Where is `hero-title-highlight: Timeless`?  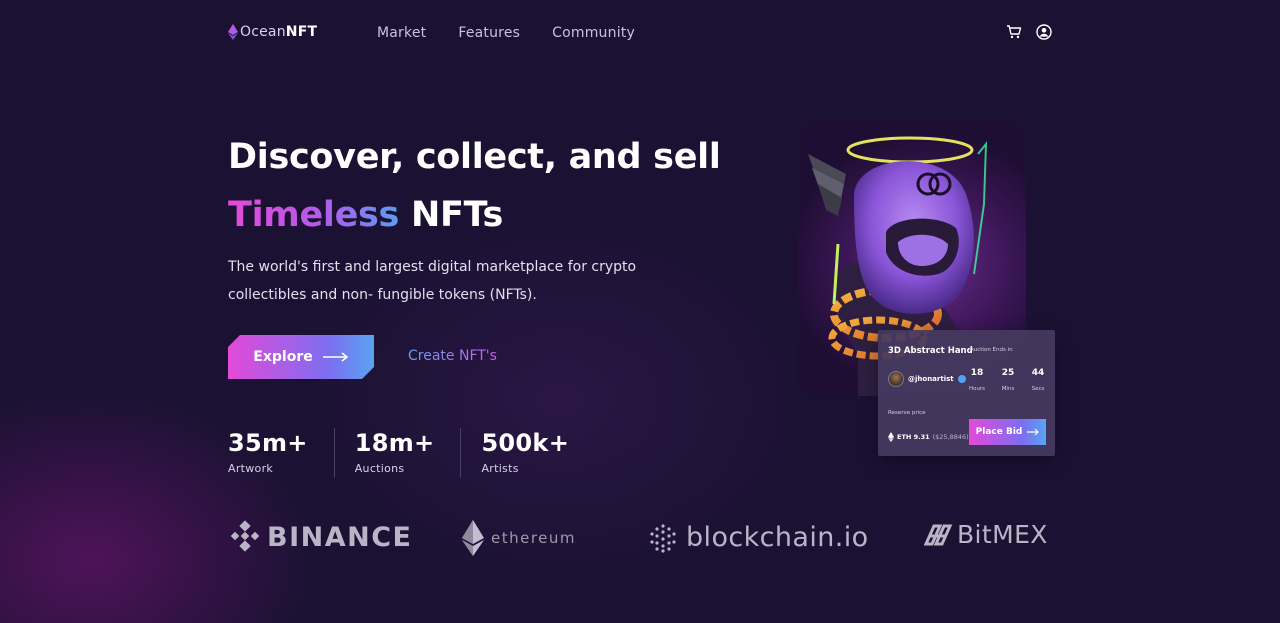 hero-title-highlight: Timeless is located at coordinates (314, 215).